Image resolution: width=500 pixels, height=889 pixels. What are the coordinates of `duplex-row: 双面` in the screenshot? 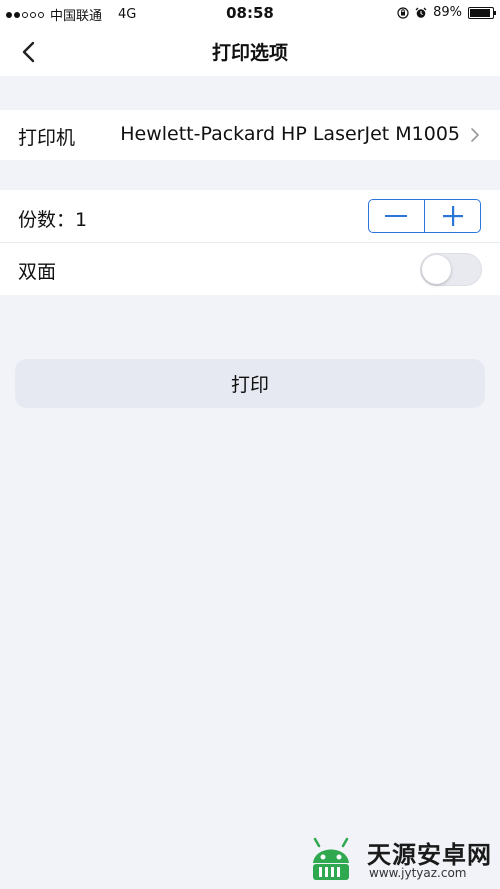 It's located at (250, 269).